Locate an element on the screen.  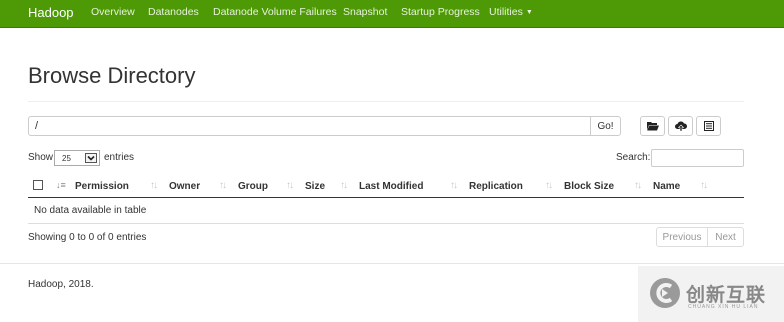
watermark-subtext: CHUANG XIN HU LIAN is located at coordinates (723, 307).